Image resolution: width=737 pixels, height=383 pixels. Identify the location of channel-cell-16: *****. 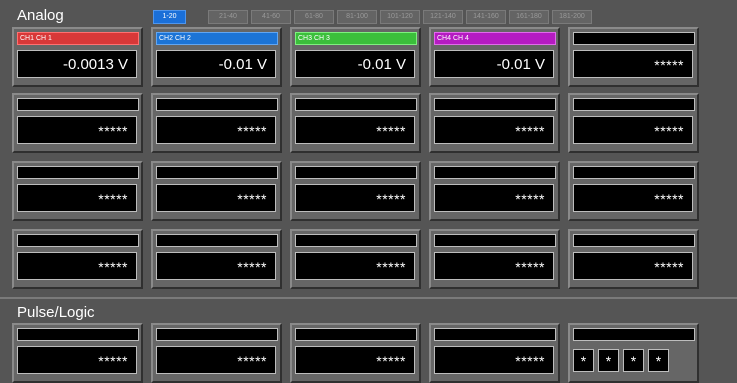
(77, 259).